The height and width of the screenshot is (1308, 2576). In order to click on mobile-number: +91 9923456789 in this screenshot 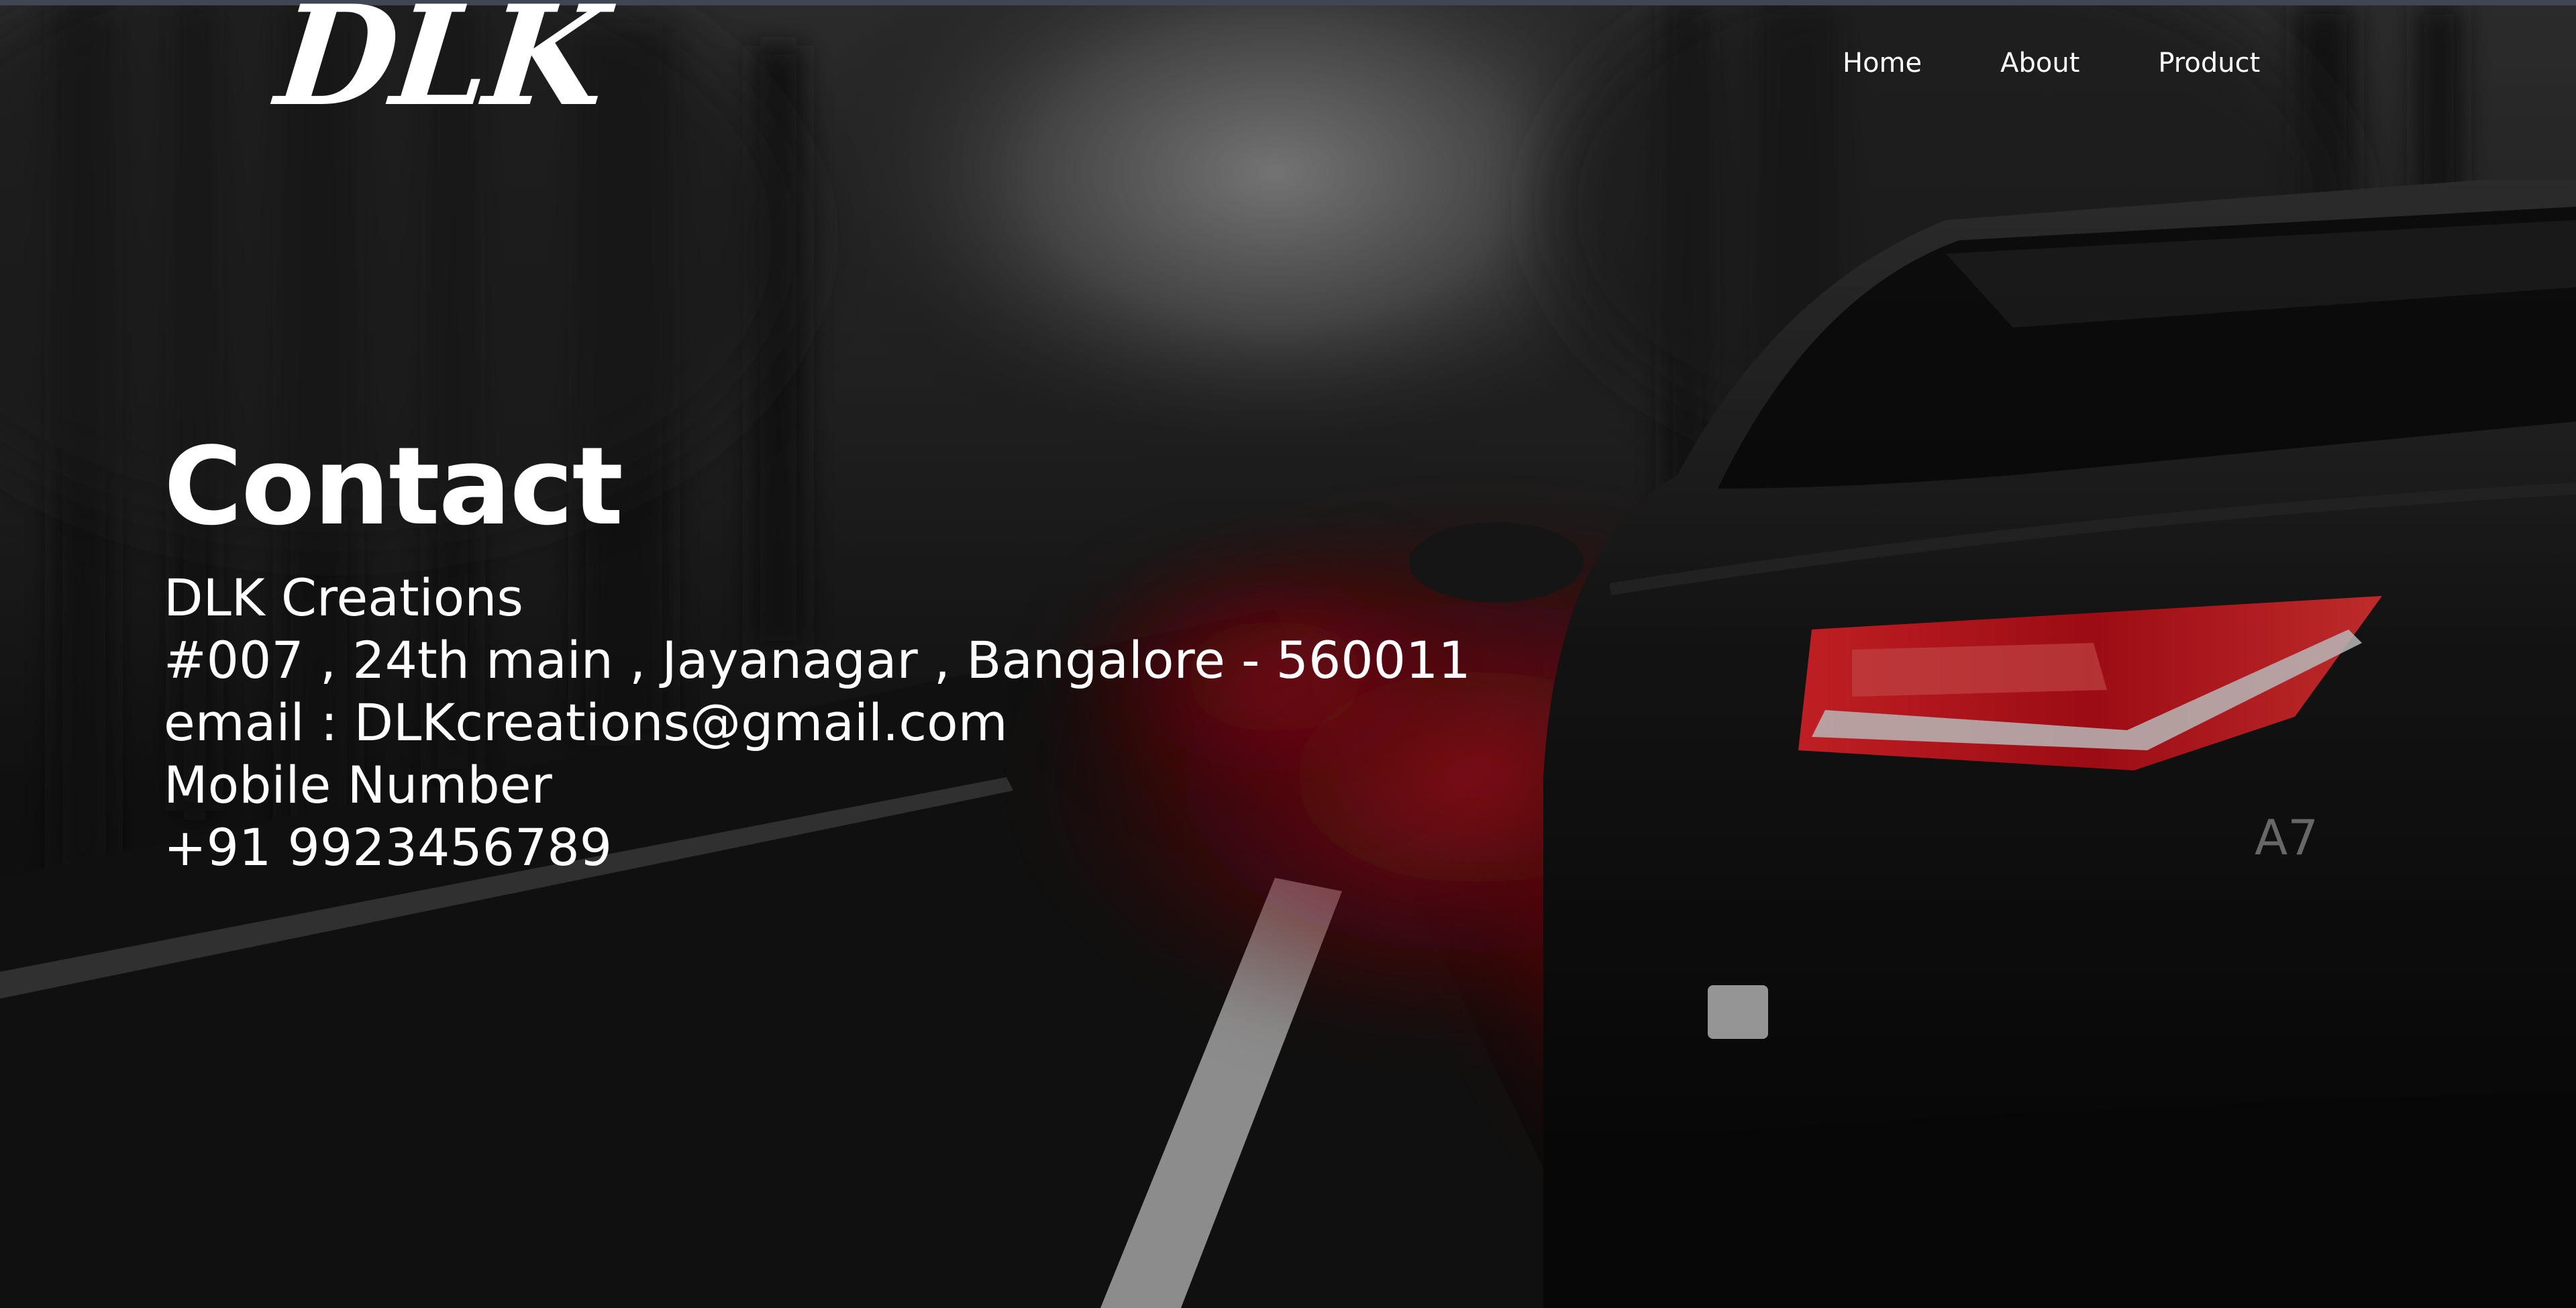, I will do `click(388, 847)`.